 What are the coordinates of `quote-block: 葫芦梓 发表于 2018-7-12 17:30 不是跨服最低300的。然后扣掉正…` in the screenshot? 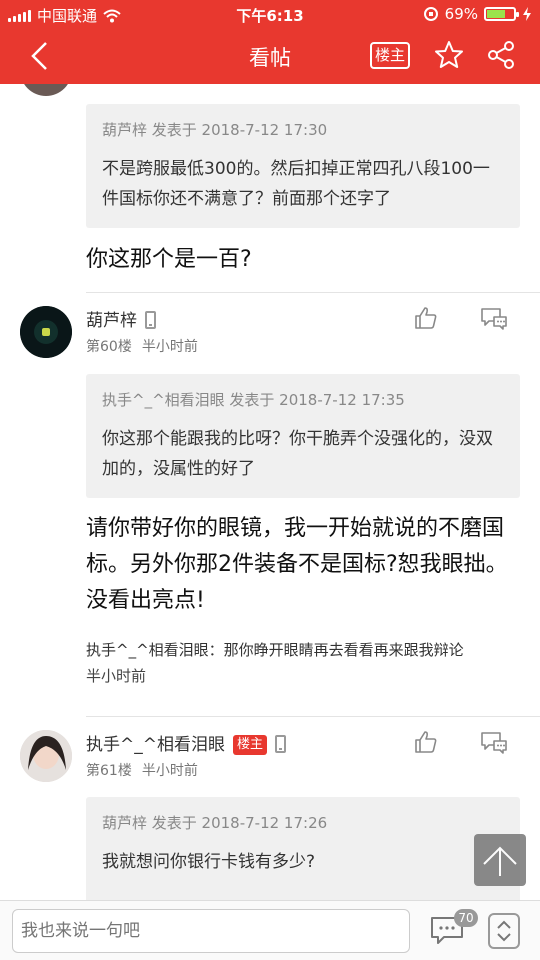 It's located at (303, 166).